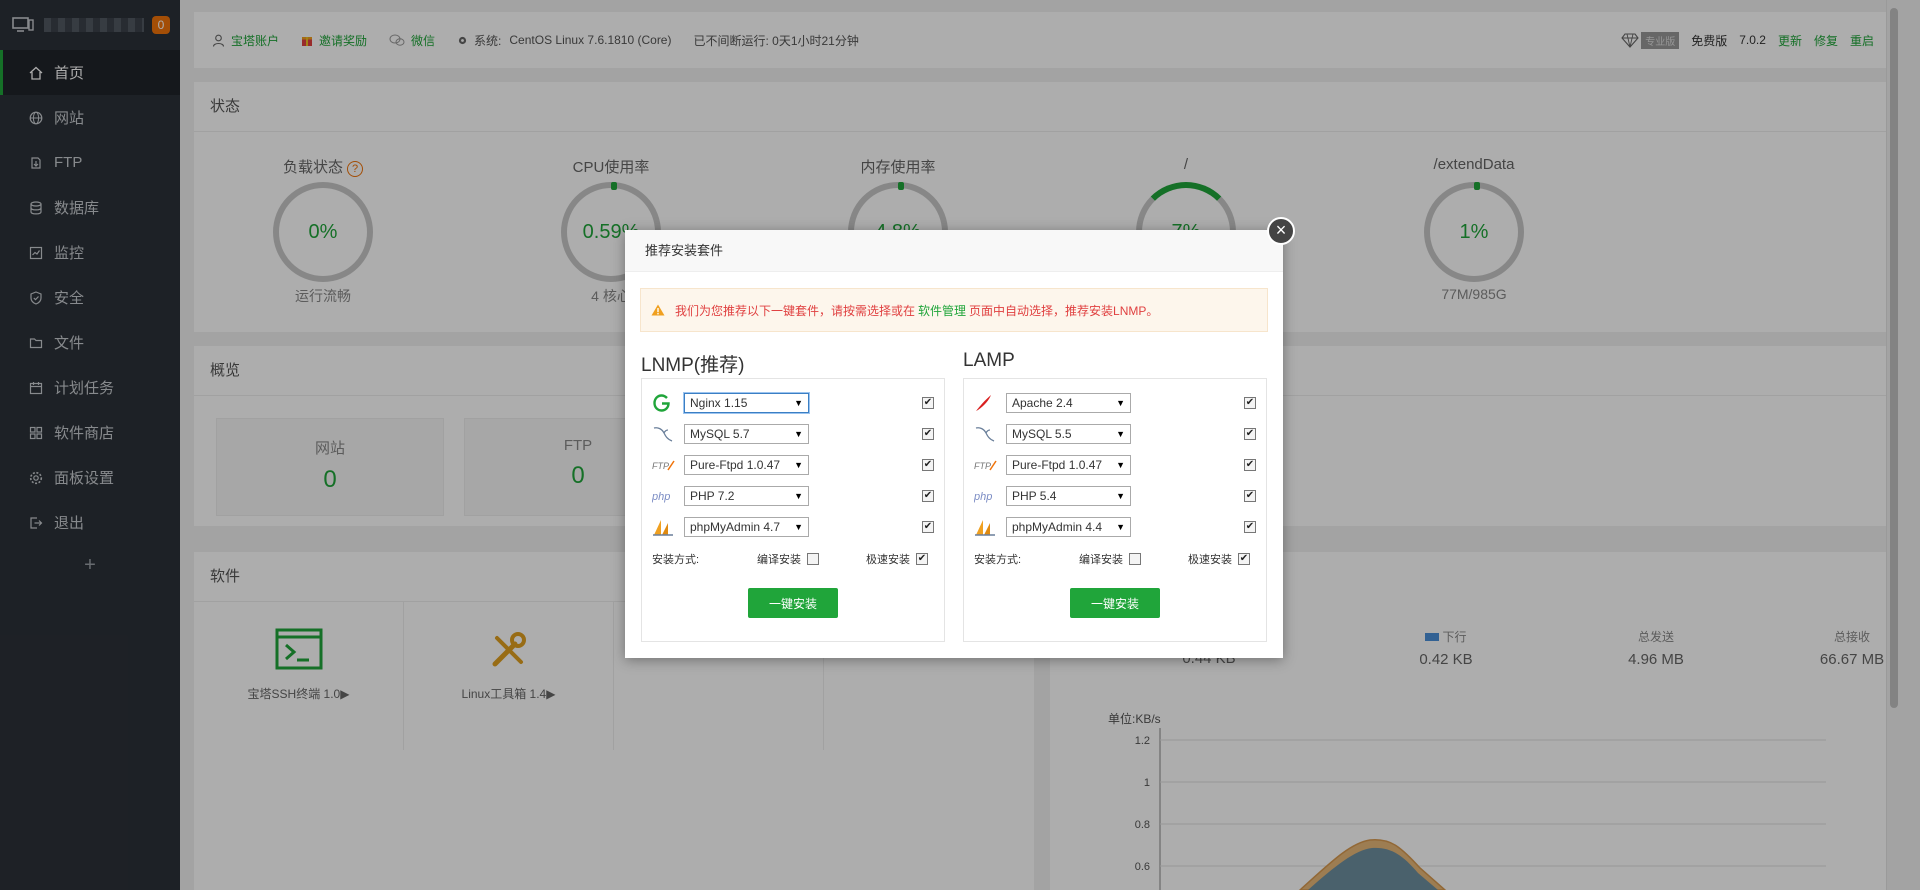 The width and height of the screenshot is (1920, 890). Describe the element at coordinates (989, 360) in the screenshot. I see `lamp-title: LAMP` at that location.